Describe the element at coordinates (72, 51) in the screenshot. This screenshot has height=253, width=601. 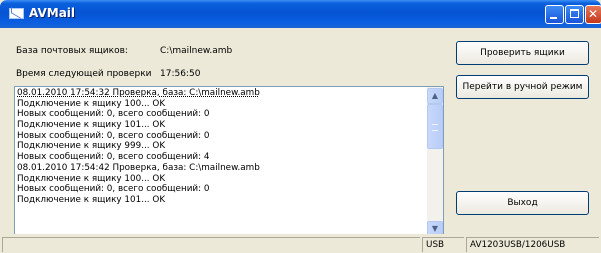
I see `mailbox-base-label: База почтовых ящиков:` at that location.